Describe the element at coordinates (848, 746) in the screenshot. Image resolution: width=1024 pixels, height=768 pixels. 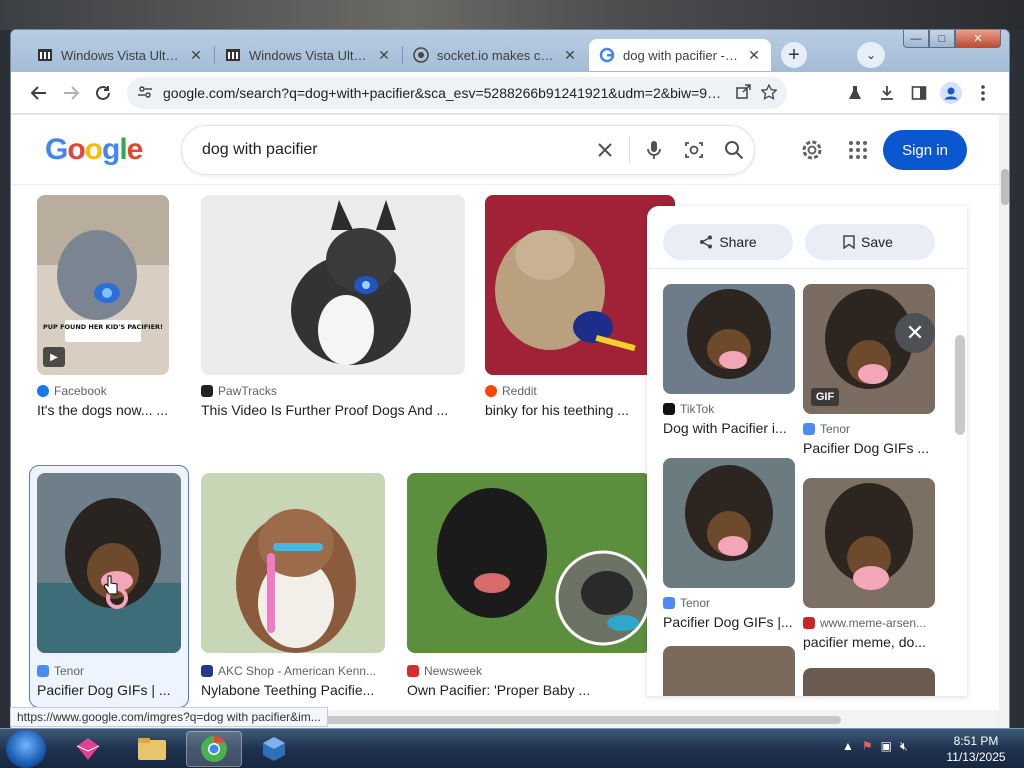
I see `show-hidden-icons-icon: ▲` at that location.